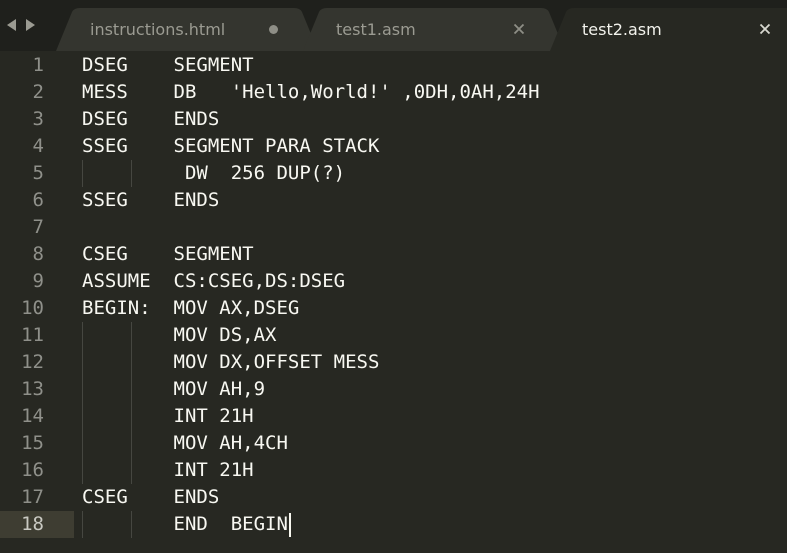 The image size is (787, 553). What do you see at coordinates (174, 389) in the screenshot?
I see `code-line: MOV AH,9` at bounding box center [174, 389].